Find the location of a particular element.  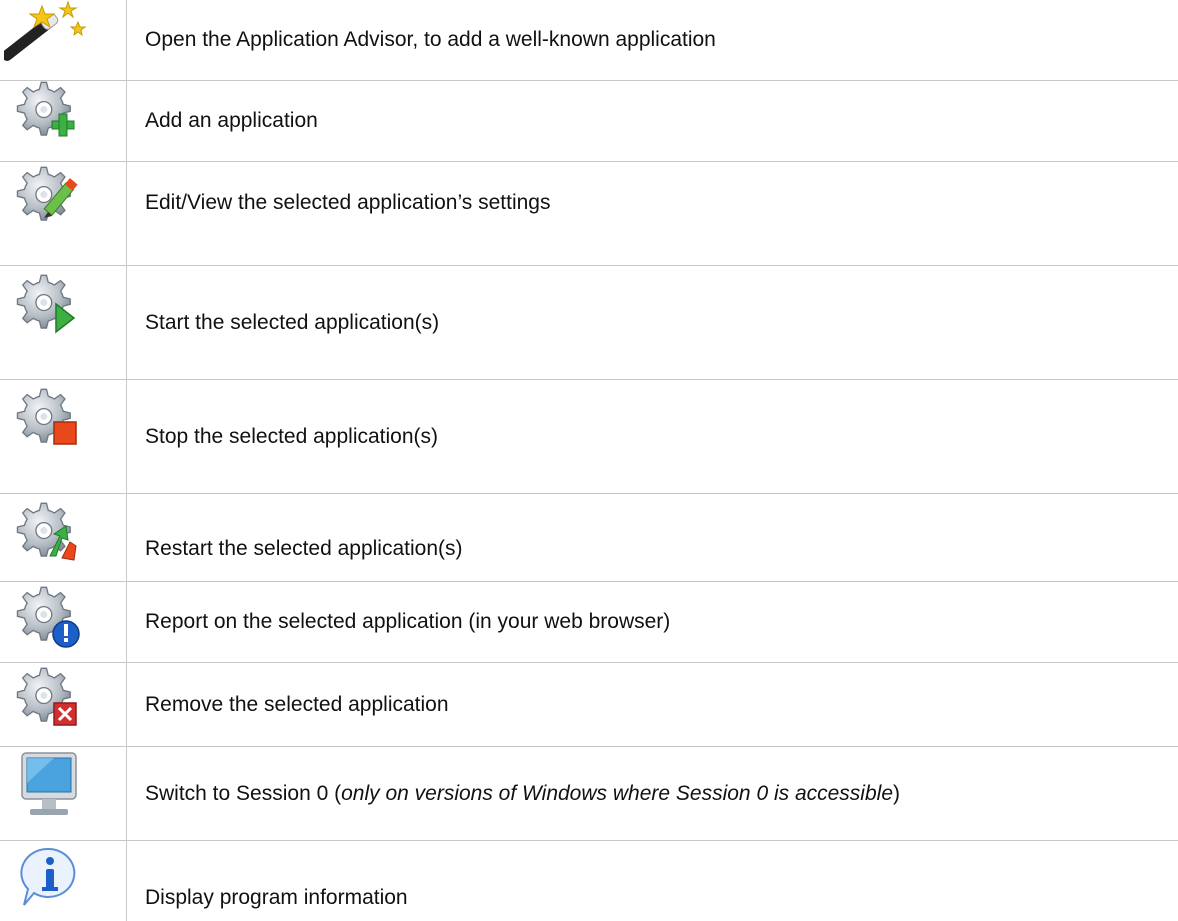

legend-text-suffix: ) is located at coordinates (896, 793).